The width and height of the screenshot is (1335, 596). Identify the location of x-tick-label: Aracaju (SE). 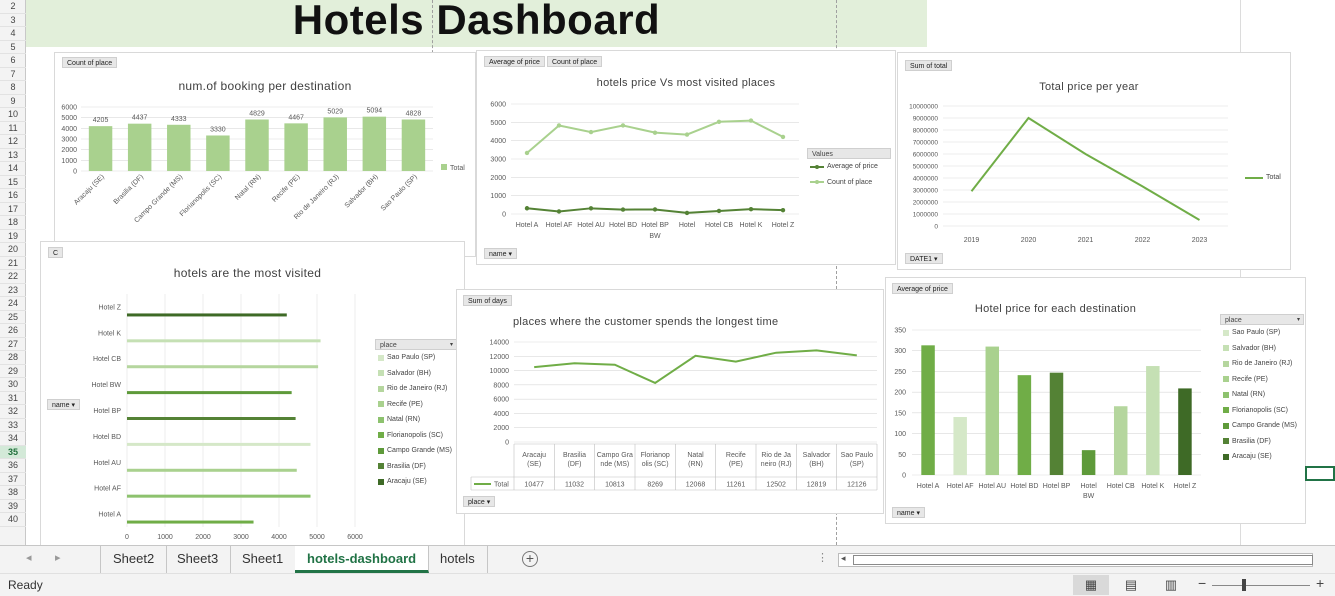
(89, 189).